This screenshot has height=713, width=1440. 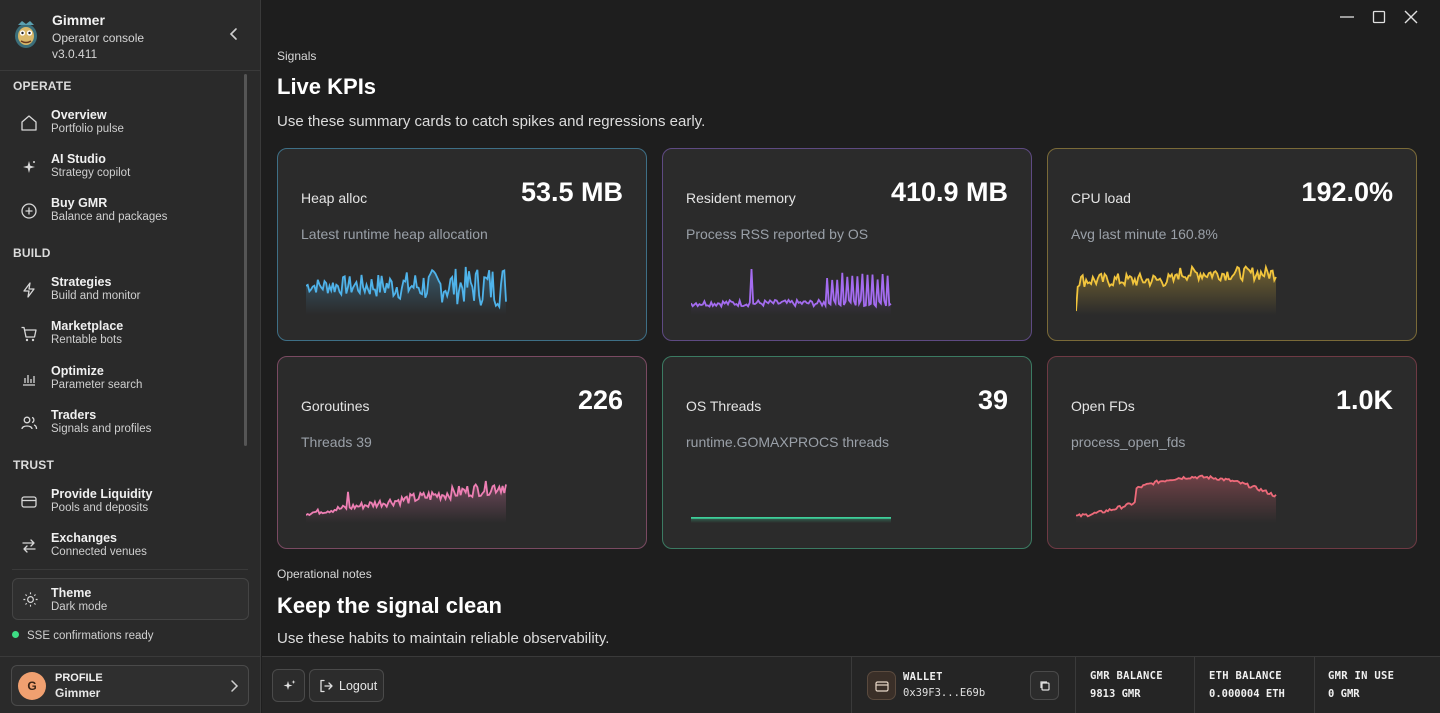 I want to click on sidebar-item-strategies: Strategies Build and monitor, so click(x=126, y=291).